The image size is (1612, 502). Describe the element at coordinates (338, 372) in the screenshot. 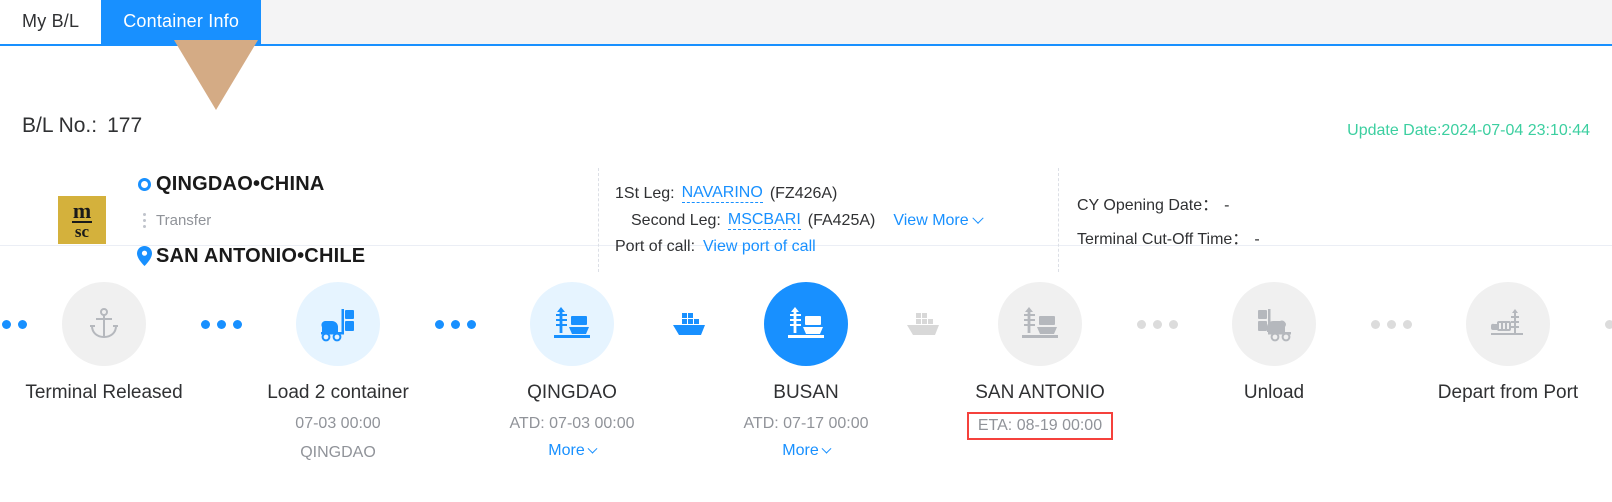

I see `timeline-step-load-container: Load 2 container 07-03 00:00 QINGDAO` at that location.